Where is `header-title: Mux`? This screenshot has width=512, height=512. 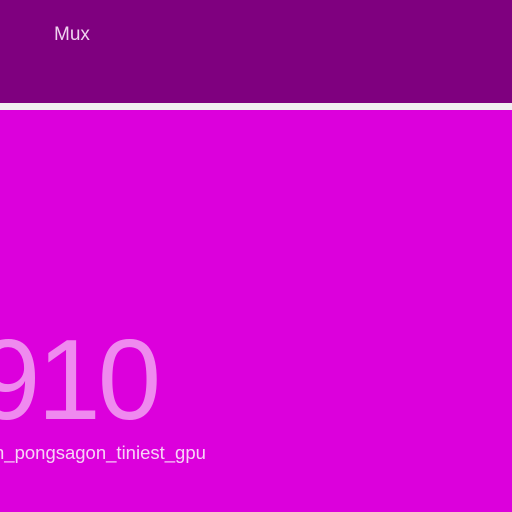 header-title: Mux is located at coordinates (72, 34).